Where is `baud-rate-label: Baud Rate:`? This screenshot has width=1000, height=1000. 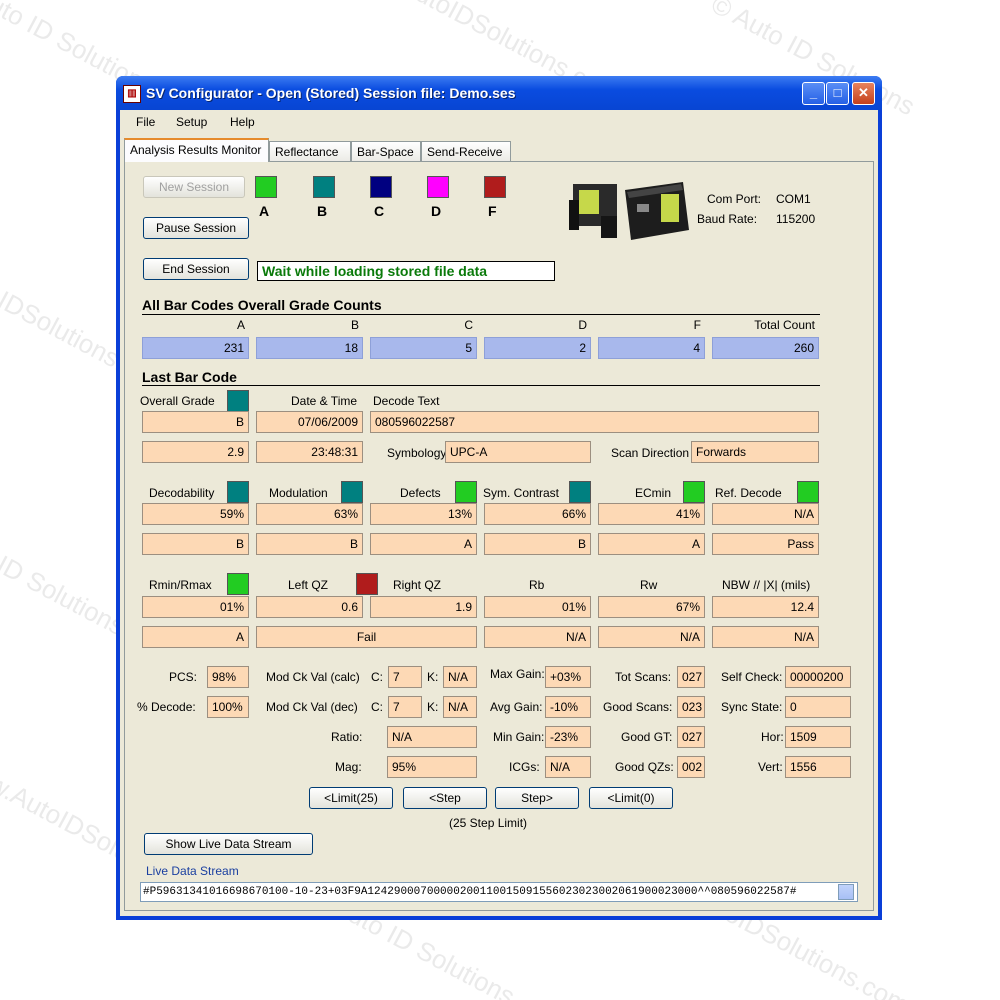 baud-rate-label: Baud Rate: is located at coordinates (727, 219).